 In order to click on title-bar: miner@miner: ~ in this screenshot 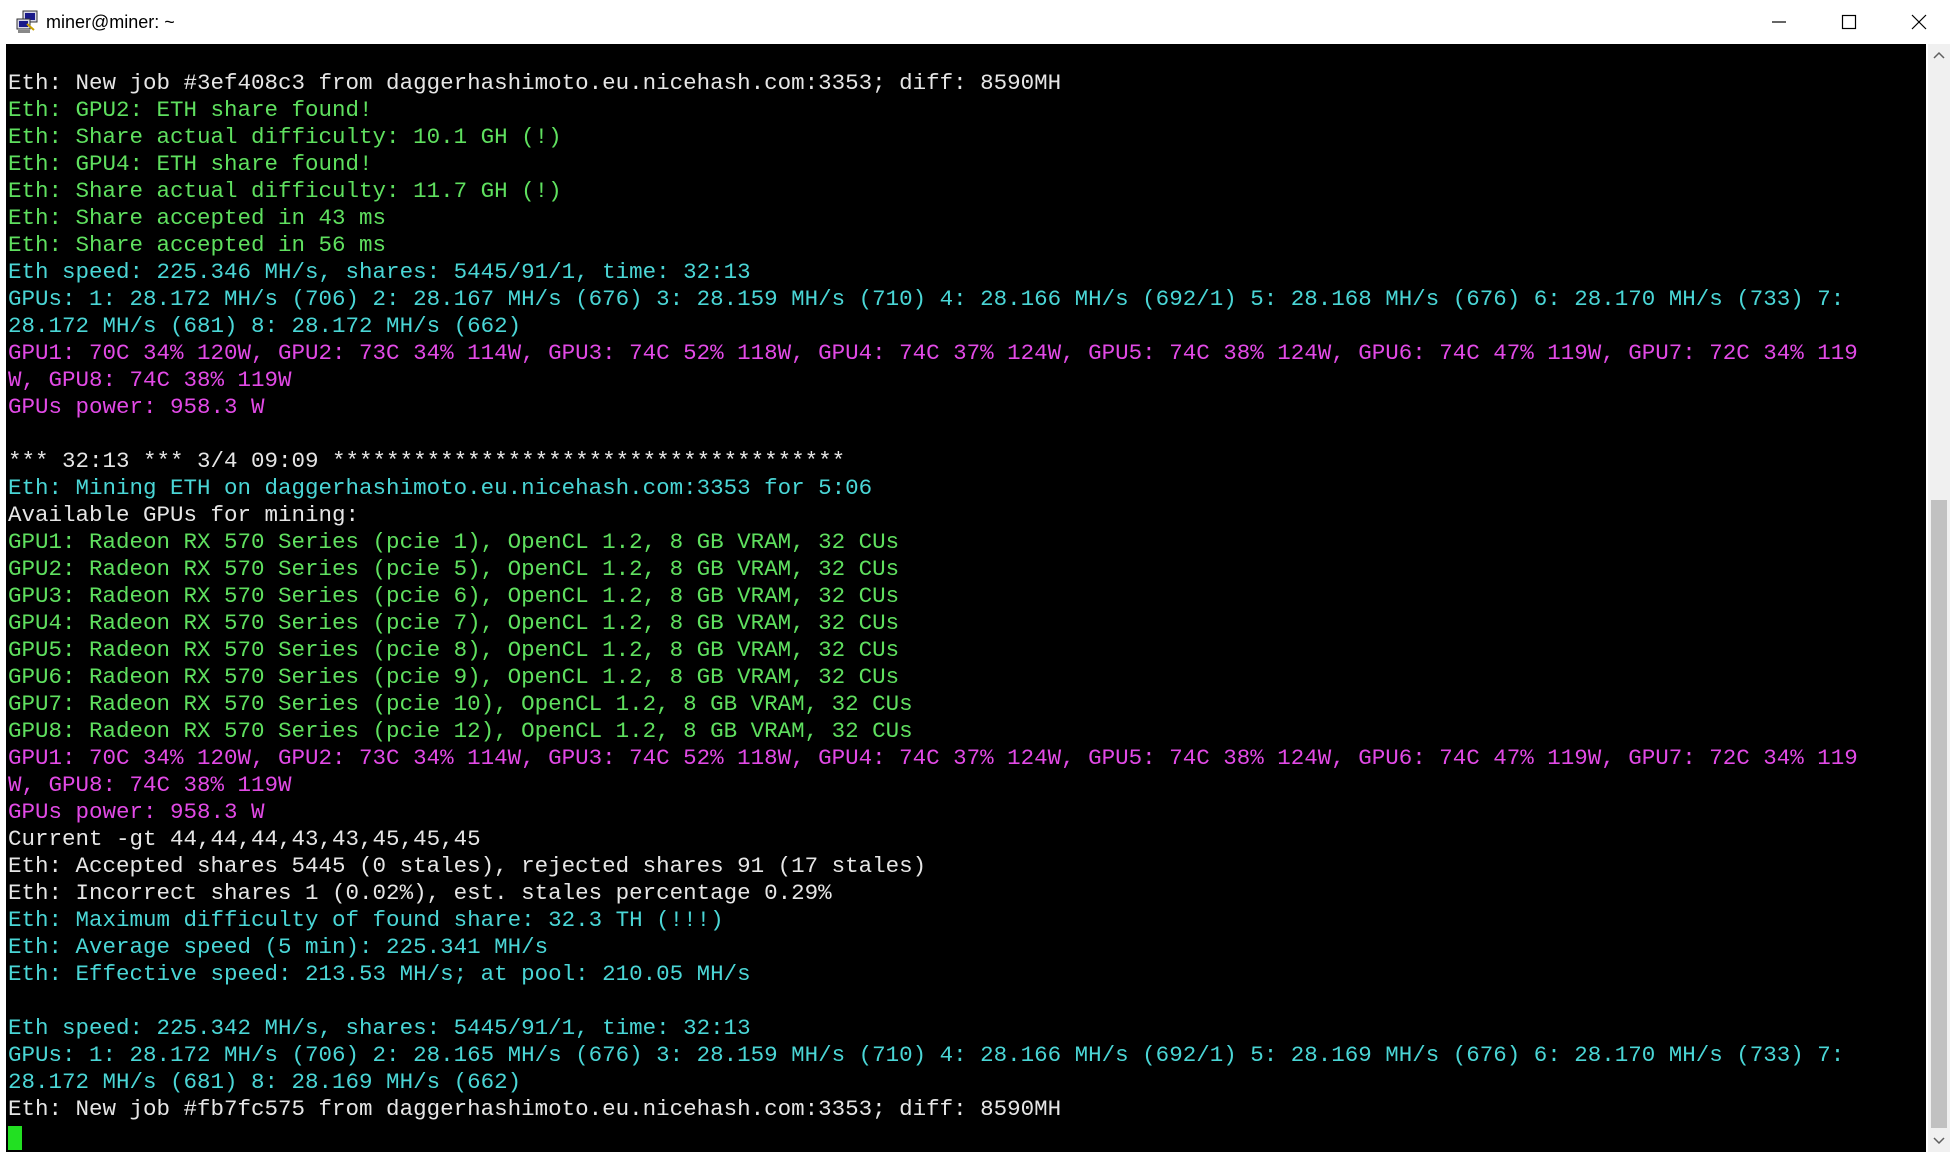, I will do `click(977, 22)`.